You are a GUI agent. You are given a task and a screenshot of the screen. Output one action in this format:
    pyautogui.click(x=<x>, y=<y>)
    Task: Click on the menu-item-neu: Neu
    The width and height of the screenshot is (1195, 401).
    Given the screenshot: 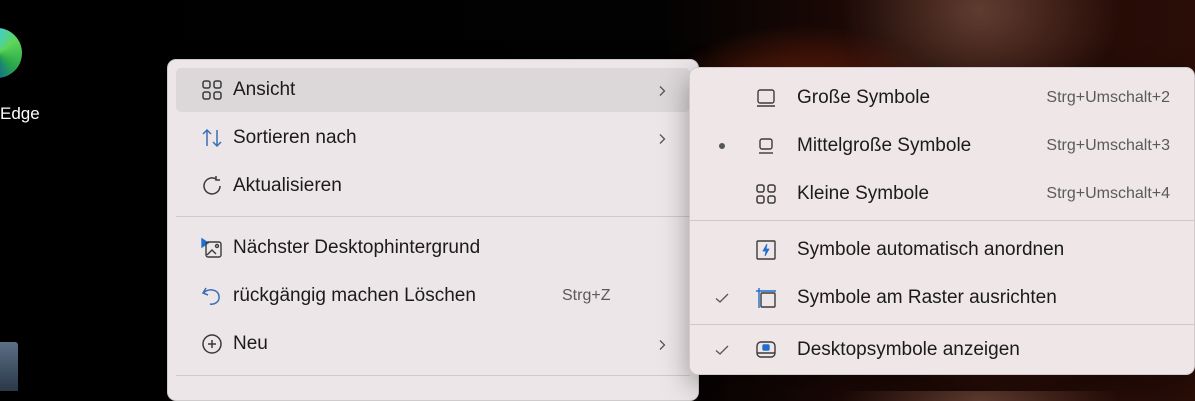 What is the action you would take?
    pyautogui.click(x=433, y=344)
    